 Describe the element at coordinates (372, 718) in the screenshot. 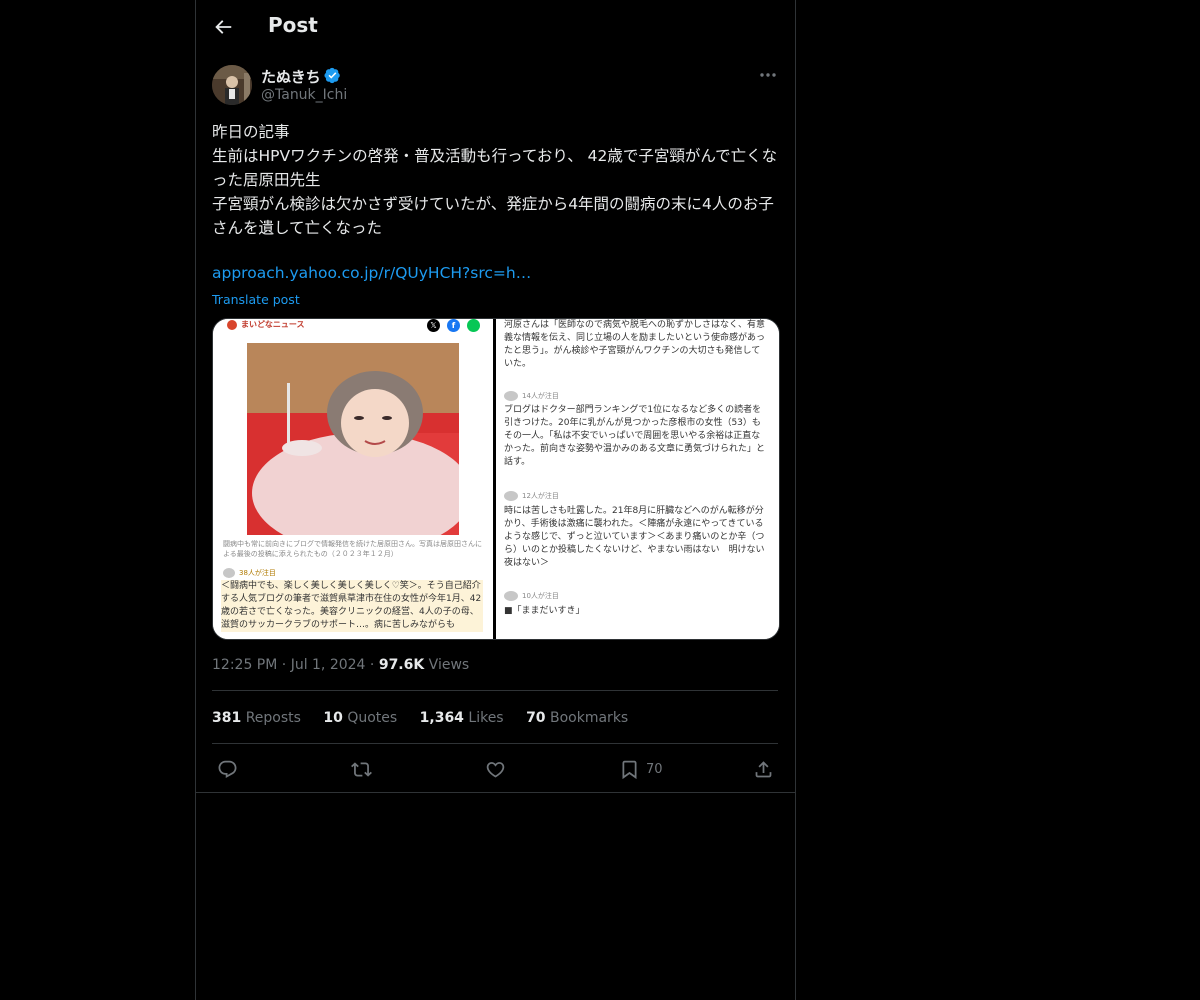

I see `quotes-label: Quotes` at that location.